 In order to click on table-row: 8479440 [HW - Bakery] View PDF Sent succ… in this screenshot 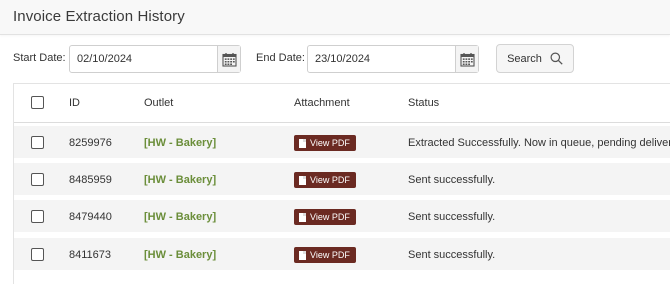, I will do `click(342, 216)`.